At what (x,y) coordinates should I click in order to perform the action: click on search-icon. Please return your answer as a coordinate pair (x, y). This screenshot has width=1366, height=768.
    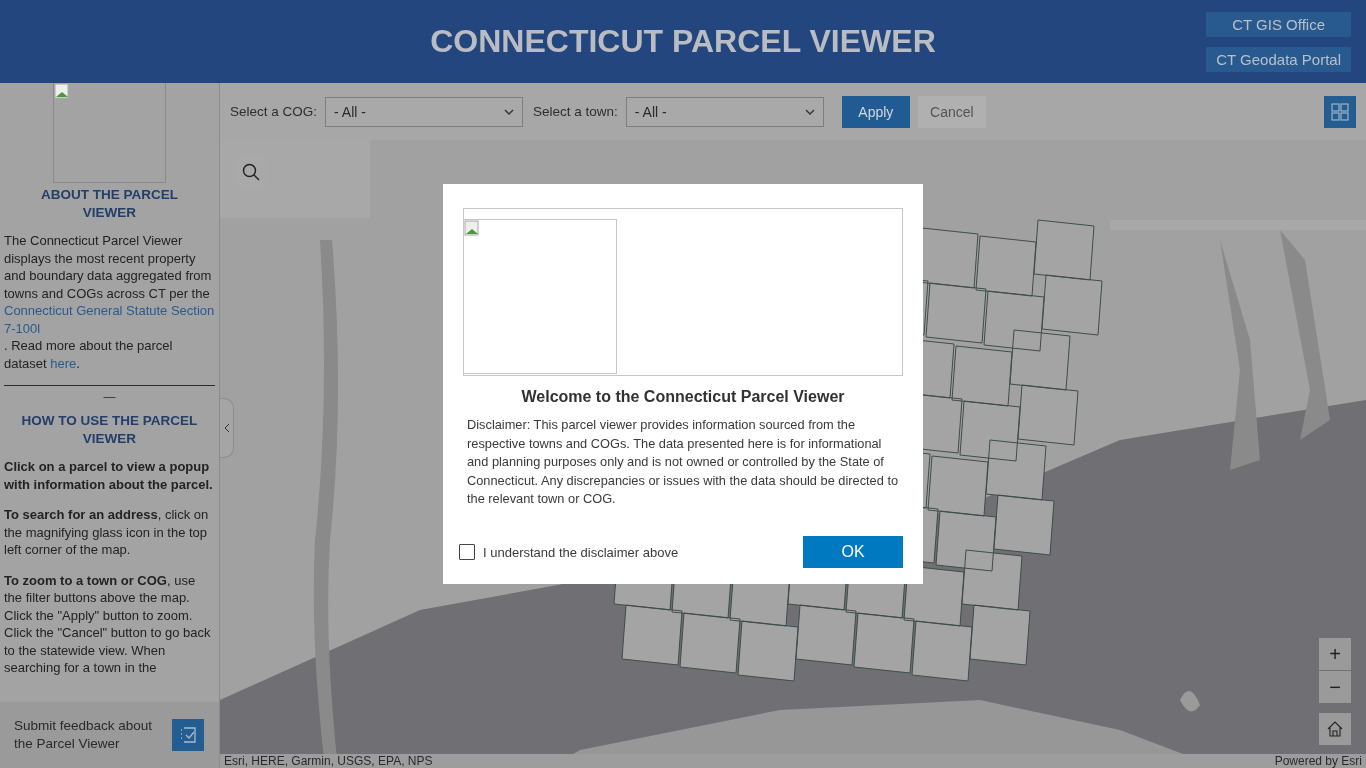
    Looking at the image, I should click on (251, 172).